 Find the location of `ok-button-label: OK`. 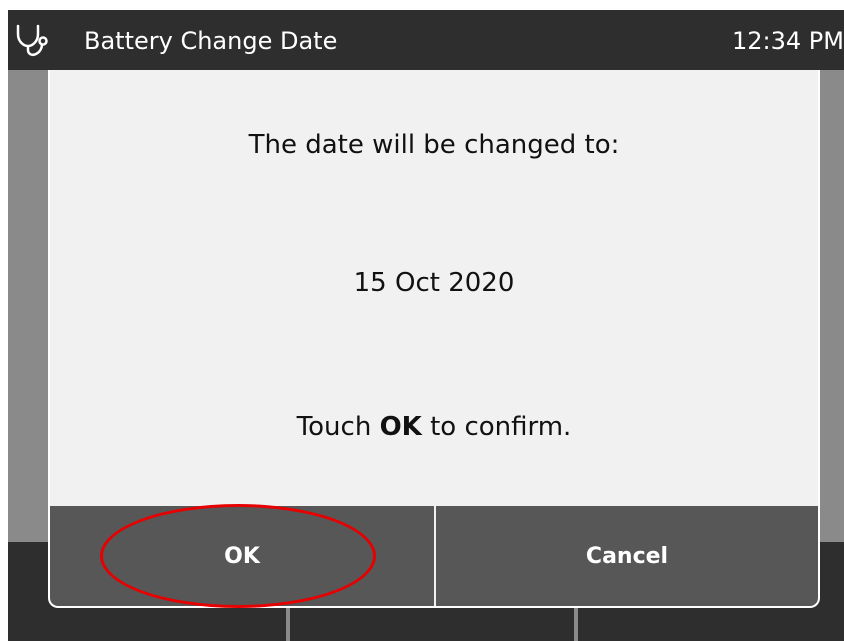

ok-button-label: OK is located at coordinates (242, 556).